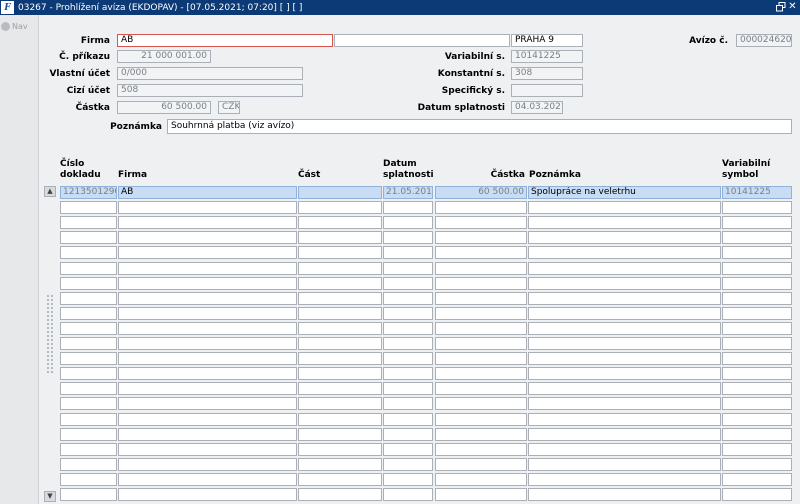  What do you see at coordinates (537, 107) in the screenshot?
I see `datum-splatnosti-field: 04.03.2021` at bounding box center [537, 107].